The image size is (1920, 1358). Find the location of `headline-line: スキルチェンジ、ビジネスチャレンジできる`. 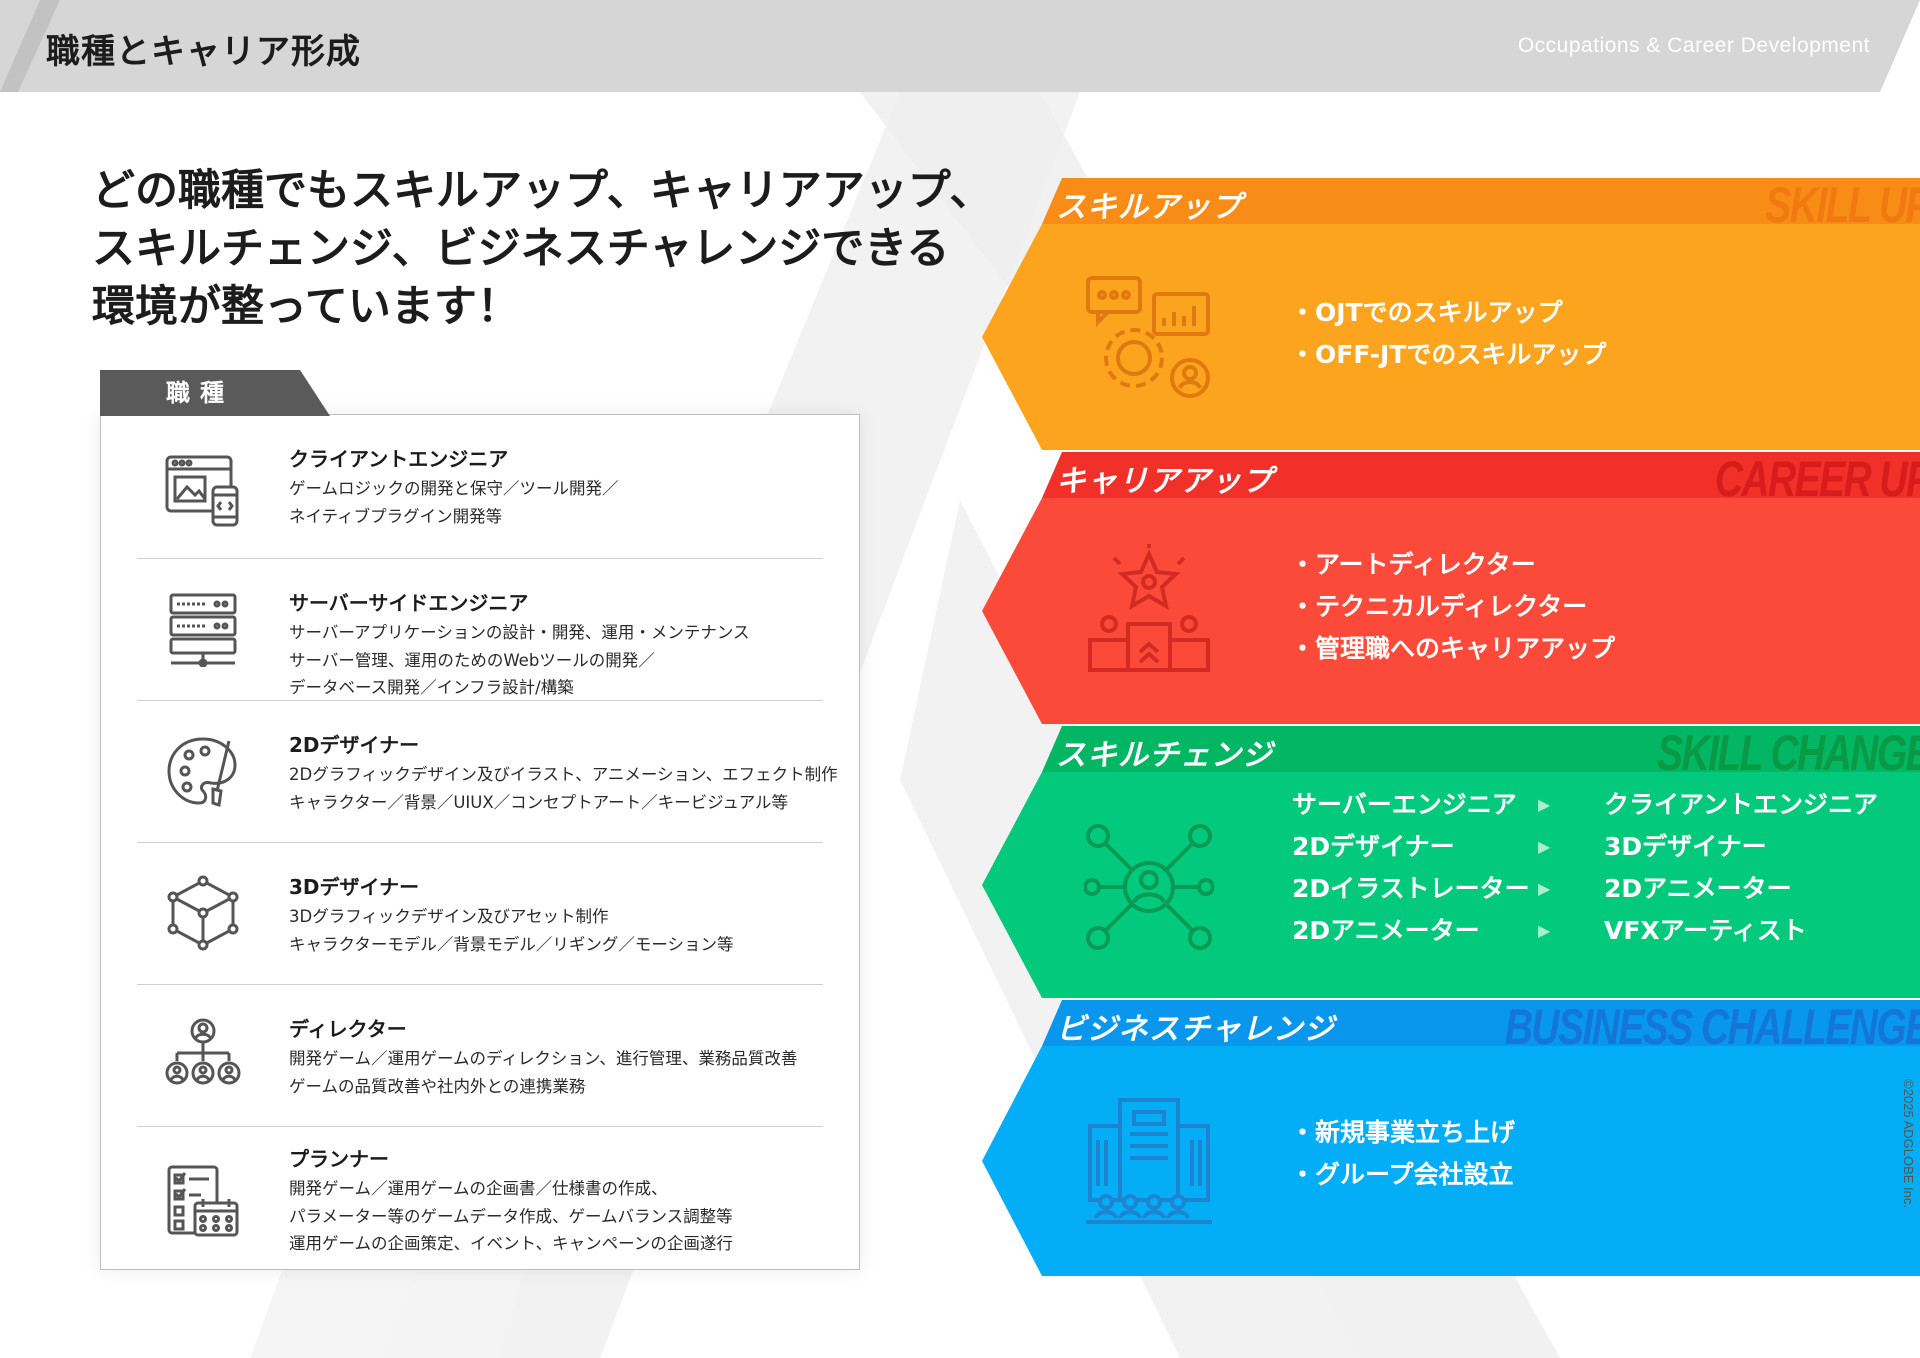

headline-line: スキルチェンジ、ビジネスチャレンジできる is located at coordinates (521, 249).